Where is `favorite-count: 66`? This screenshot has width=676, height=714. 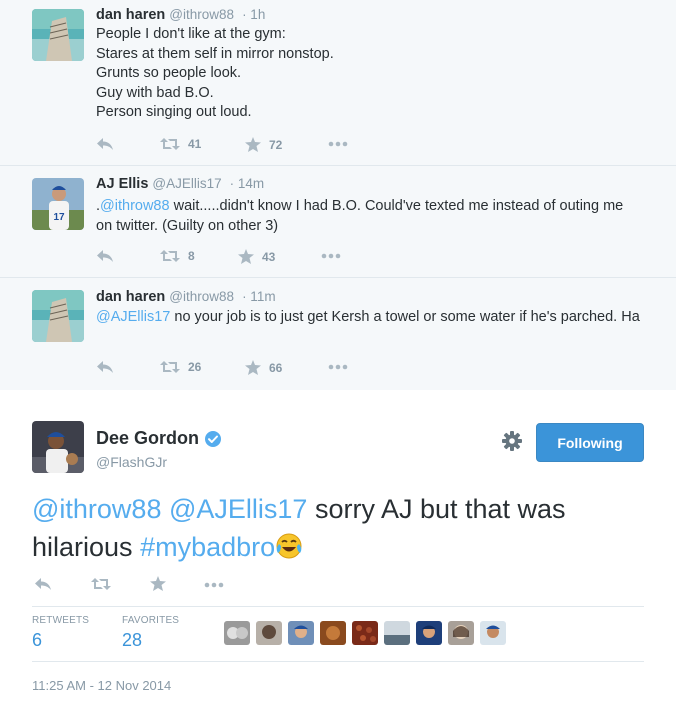
favorite-count: 66 is located at coordinates (276, 367).